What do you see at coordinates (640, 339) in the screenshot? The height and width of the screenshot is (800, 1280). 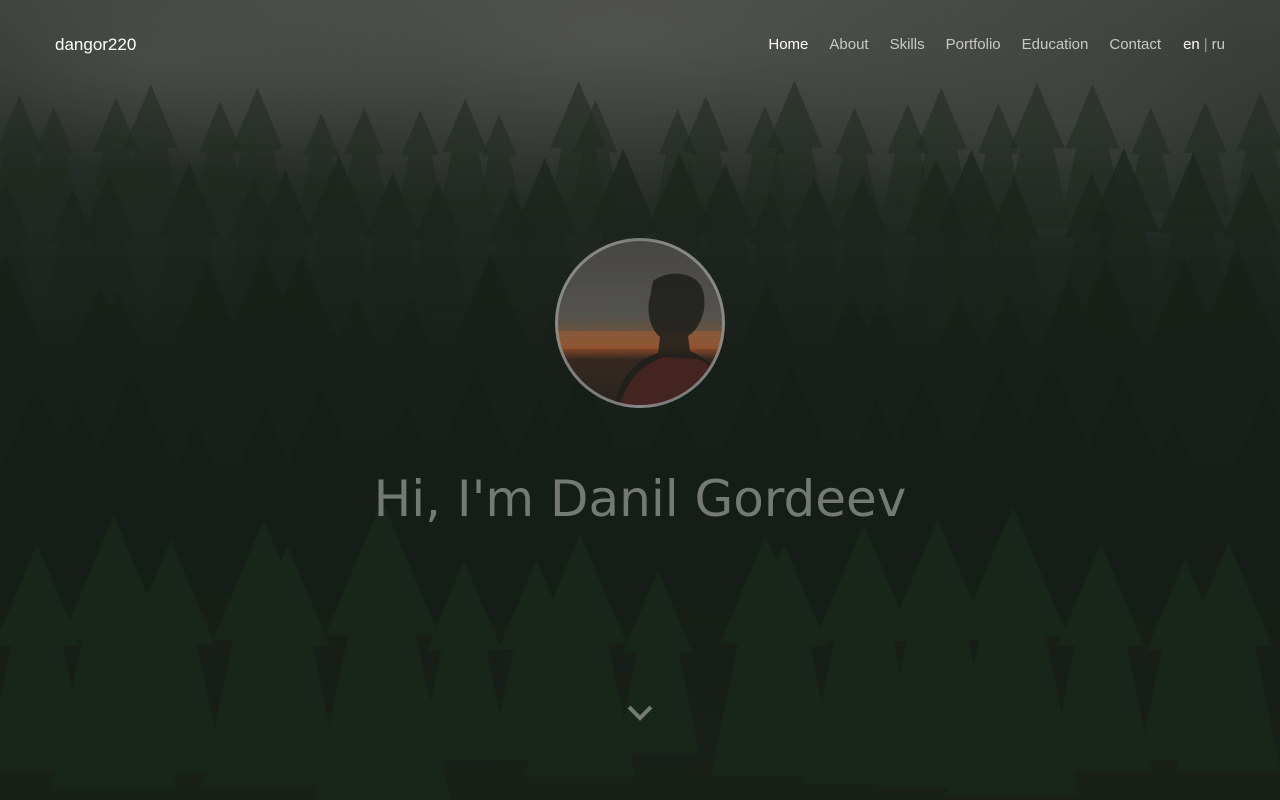 I see `avatar-silhouette-icon` at bounding box center [640, 339].